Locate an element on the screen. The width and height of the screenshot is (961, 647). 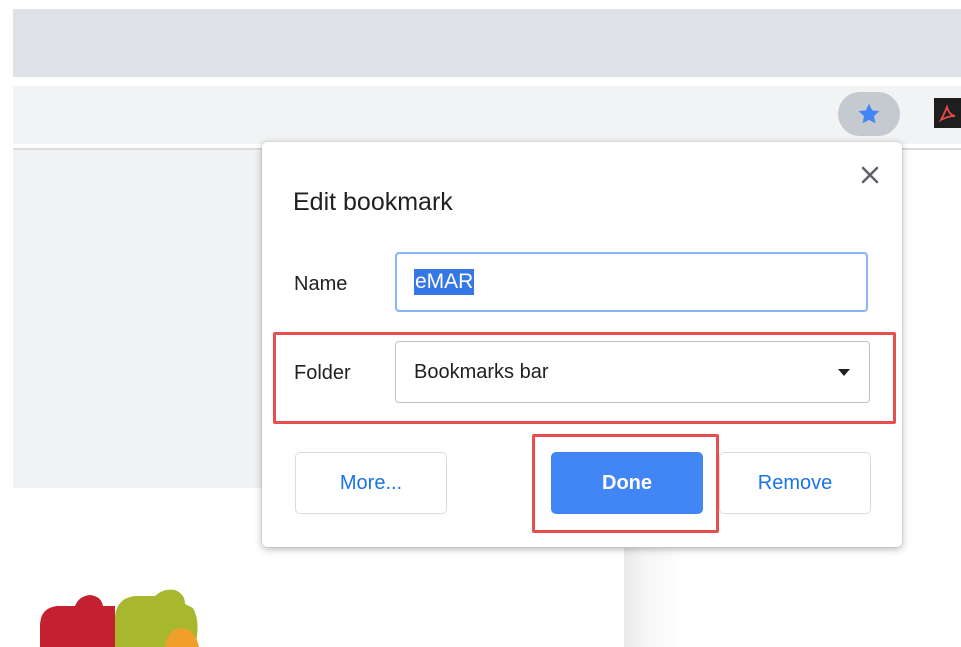
close-button is located at coordinates (870, 175).